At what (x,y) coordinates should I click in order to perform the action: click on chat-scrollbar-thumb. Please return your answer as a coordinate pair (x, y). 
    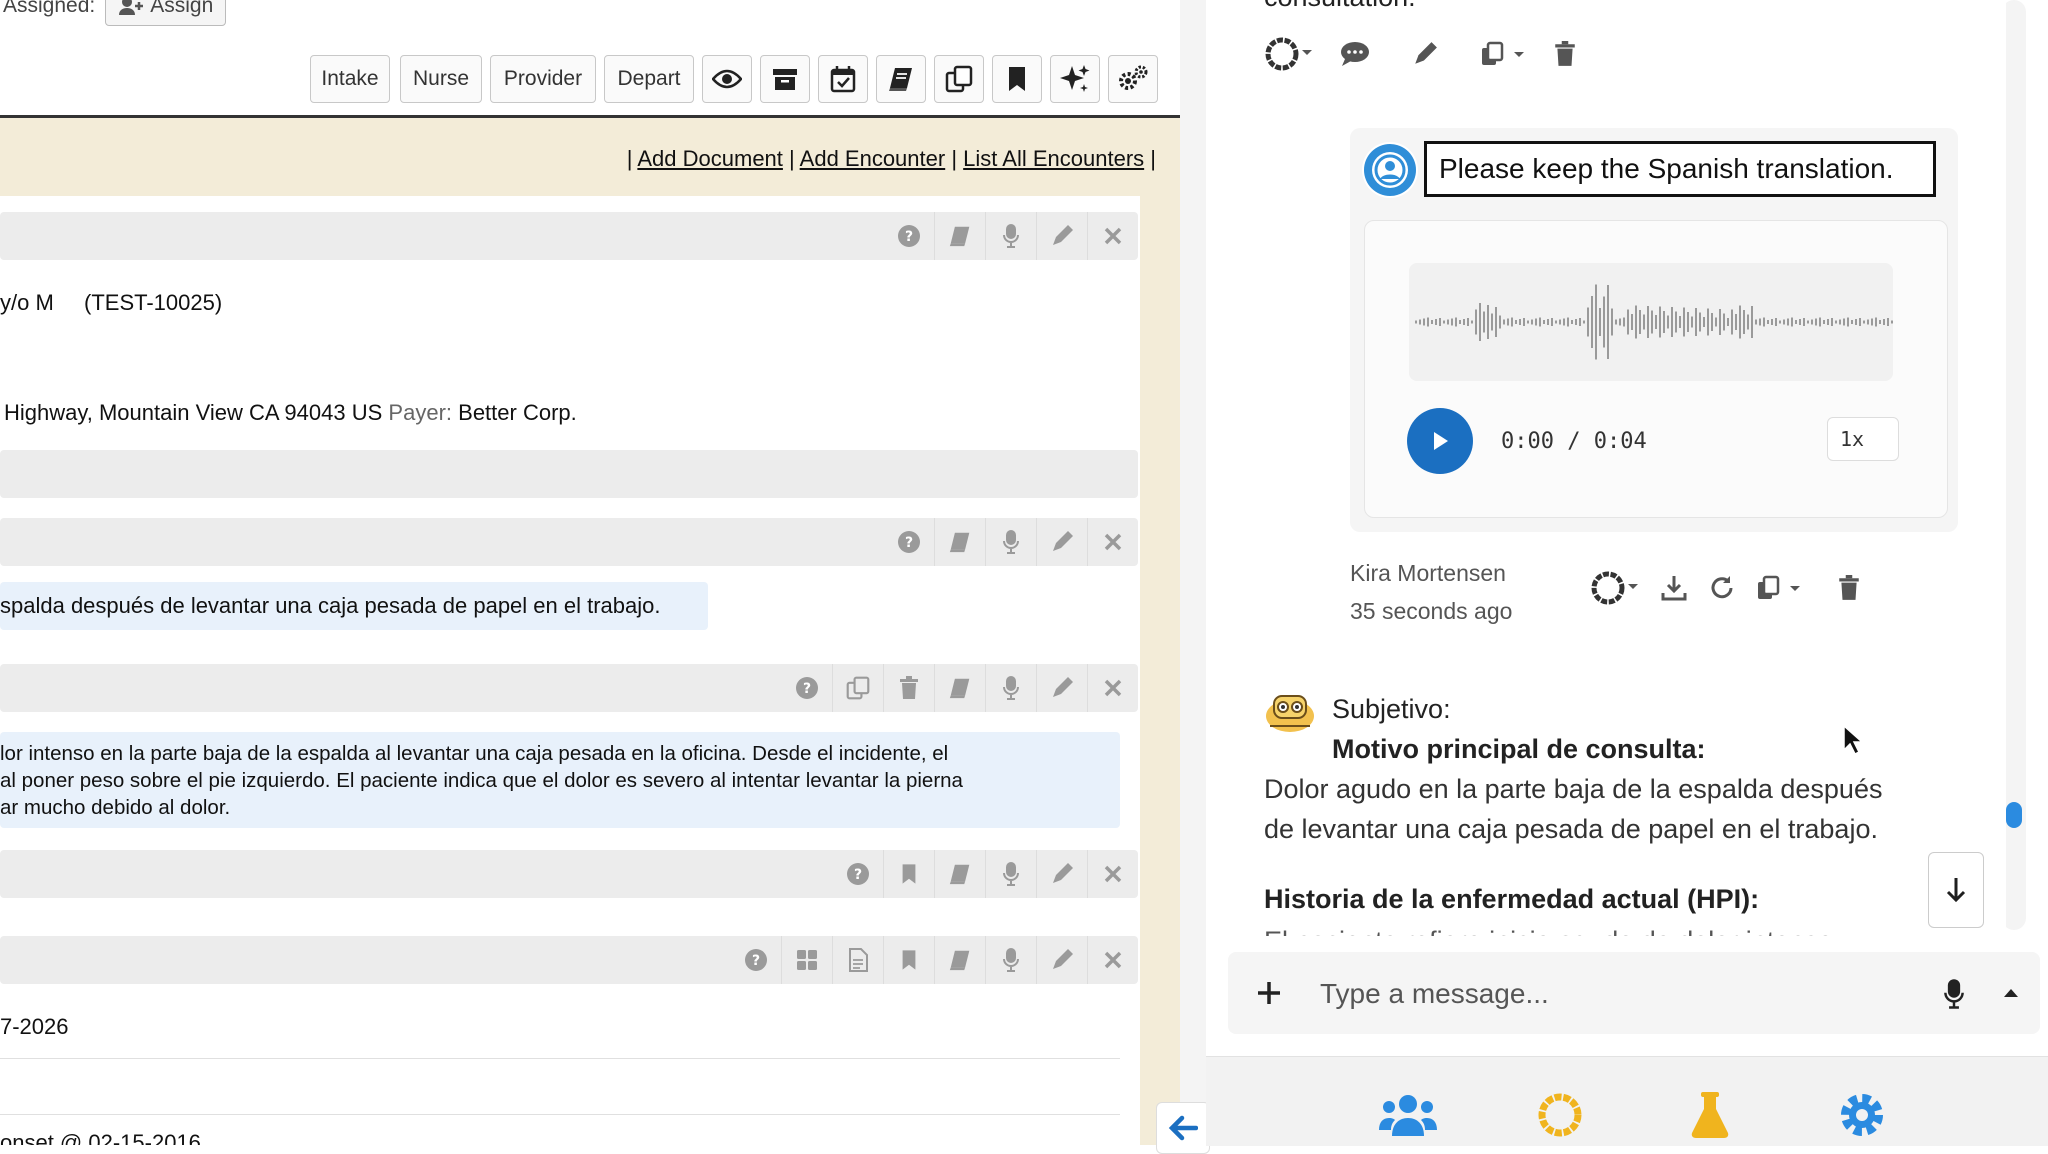
    Looking at the image, I should click on (2014, 815).